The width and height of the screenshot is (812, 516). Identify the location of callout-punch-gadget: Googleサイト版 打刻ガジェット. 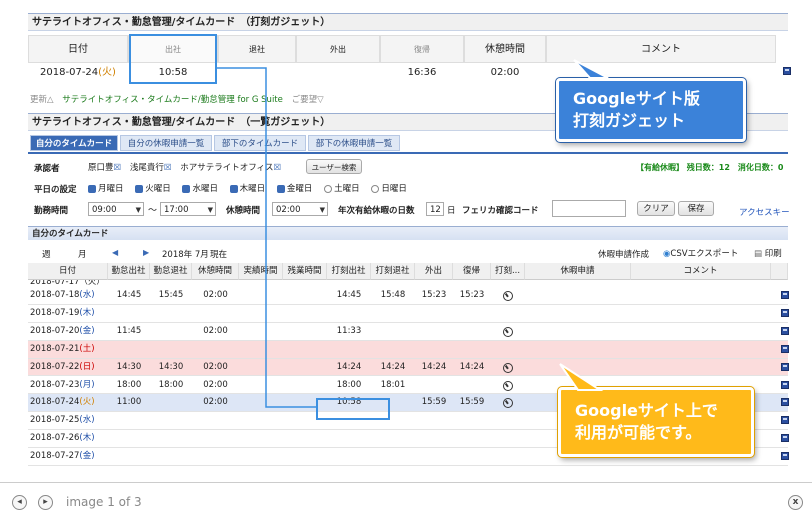
(651, 110).